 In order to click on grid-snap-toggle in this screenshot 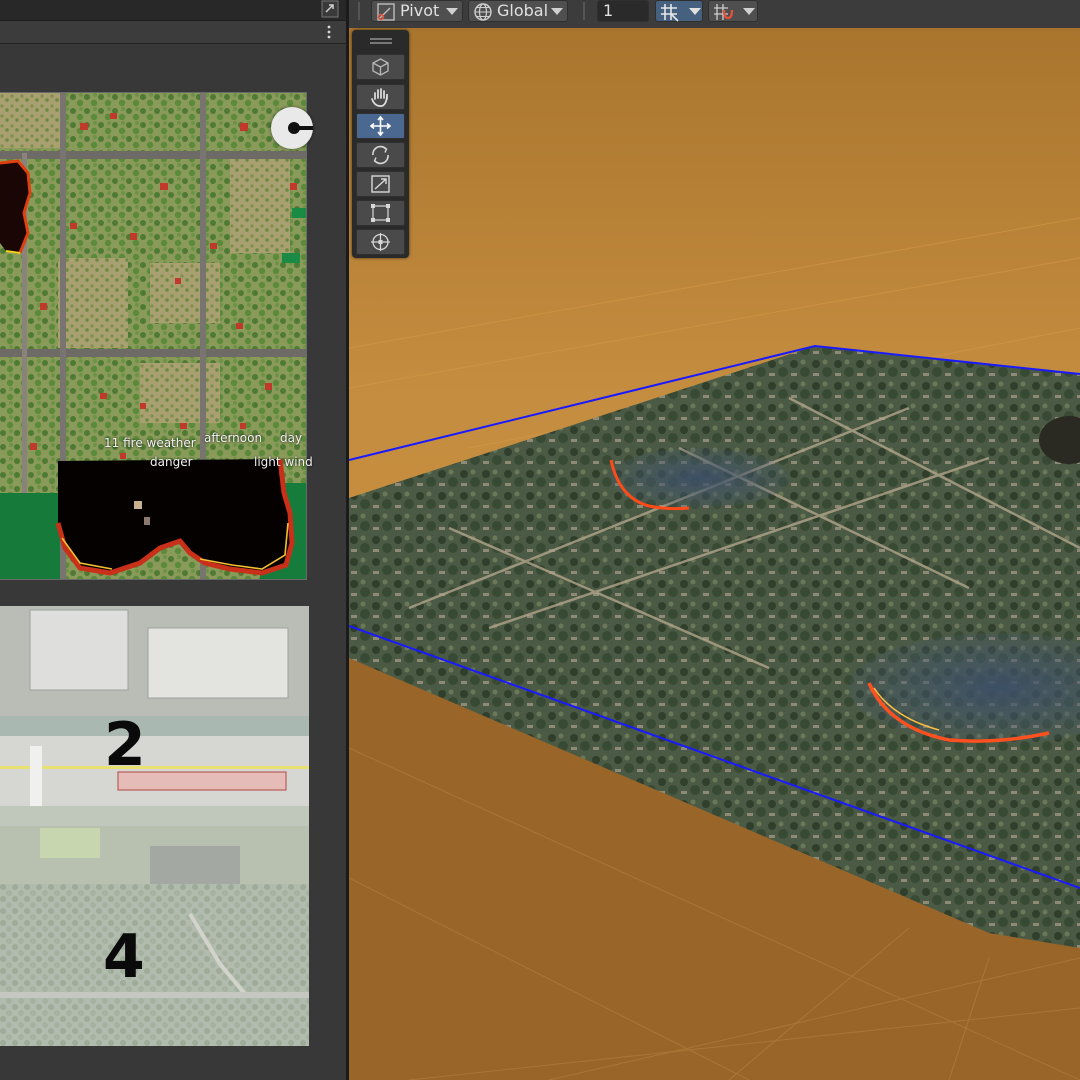, I will do `click(679, 11)`.